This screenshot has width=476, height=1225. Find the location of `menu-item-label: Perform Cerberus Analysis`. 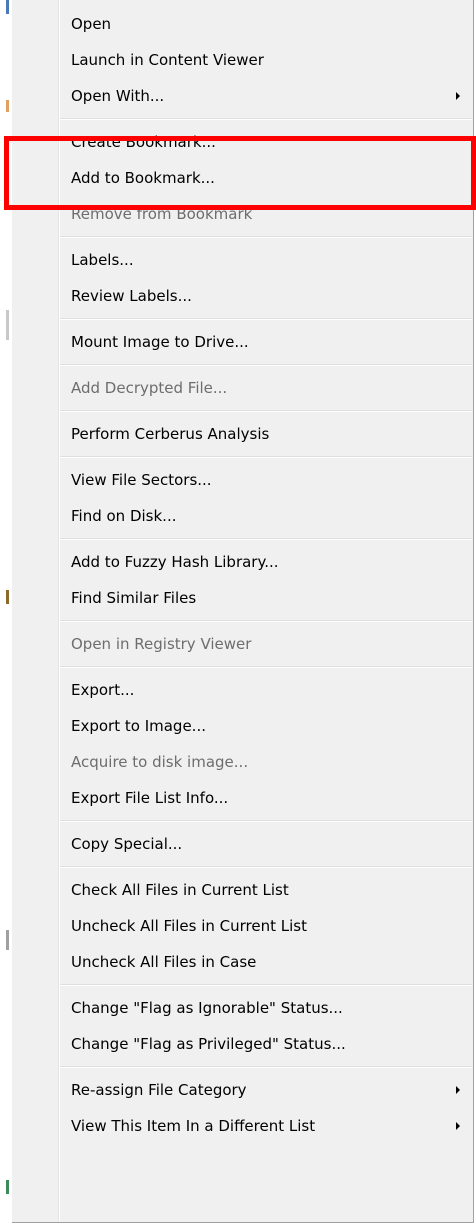

menu-item-label: Perform Cerberus Analysis is located at coordinates (170, 434).